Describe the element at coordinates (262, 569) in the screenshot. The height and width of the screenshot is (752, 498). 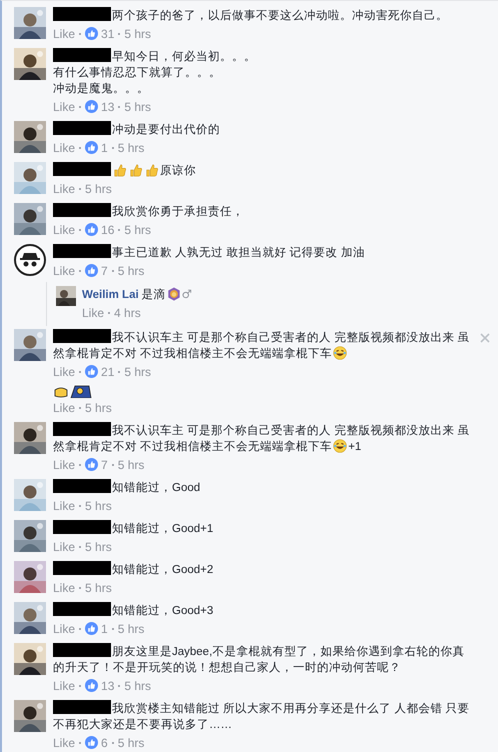
I see `comment-text: 知错能过，Good+2` at that location.